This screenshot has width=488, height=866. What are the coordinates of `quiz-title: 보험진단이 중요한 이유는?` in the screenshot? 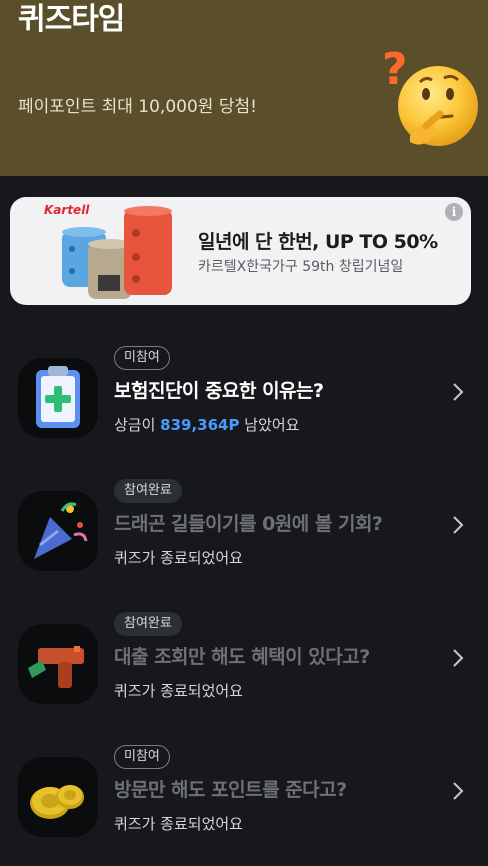 It's located at (219, 391).